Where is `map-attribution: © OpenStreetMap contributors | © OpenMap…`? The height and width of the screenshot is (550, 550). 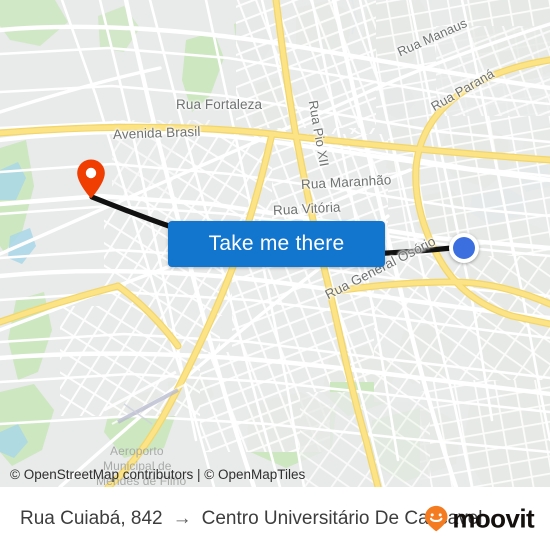
map-attribution: © OpenStreetMap contributors | © OpenMap… is located at coordinates (157, 474).